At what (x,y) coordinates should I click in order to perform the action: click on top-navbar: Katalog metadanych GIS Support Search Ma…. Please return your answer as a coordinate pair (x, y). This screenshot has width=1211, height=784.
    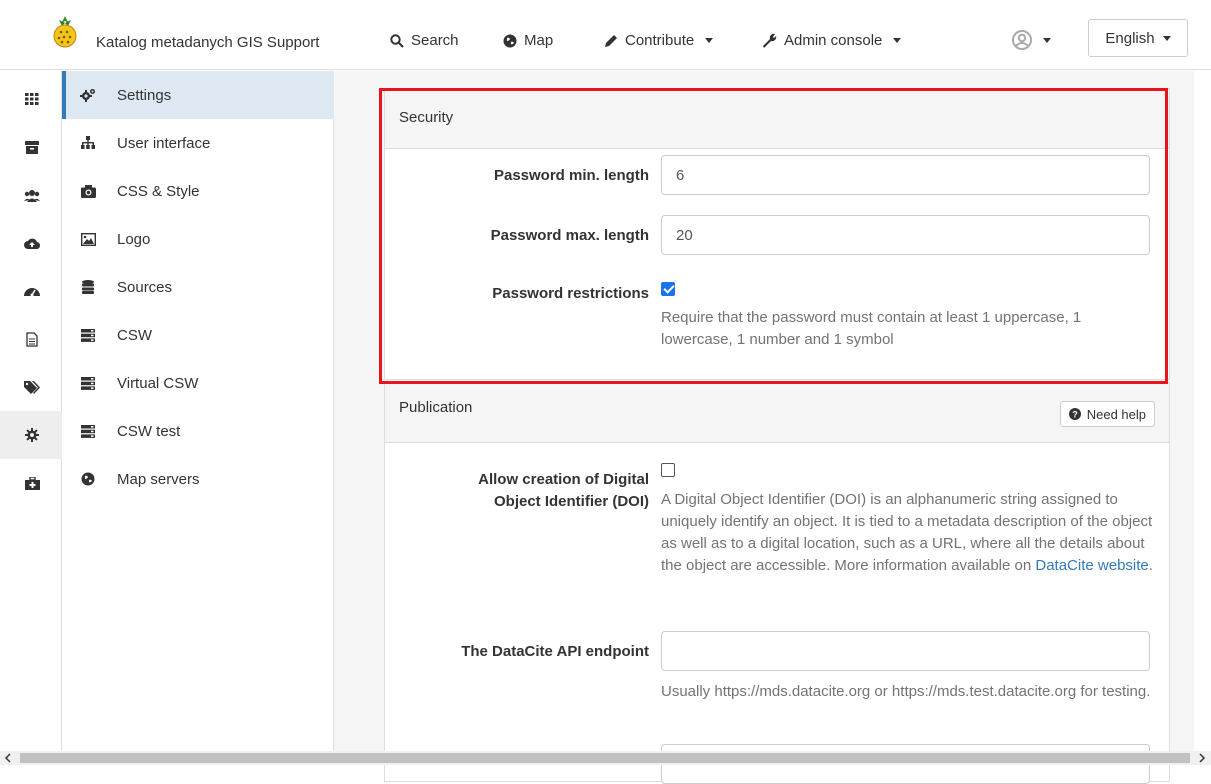
    Looking at the image, I should click on (605, 35).